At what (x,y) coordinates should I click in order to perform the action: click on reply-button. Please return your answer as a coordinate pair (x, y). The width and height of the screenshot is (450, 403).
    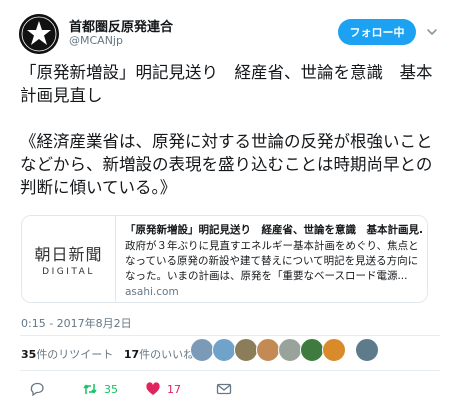
    Looking at the image, I should click on (37, 389).